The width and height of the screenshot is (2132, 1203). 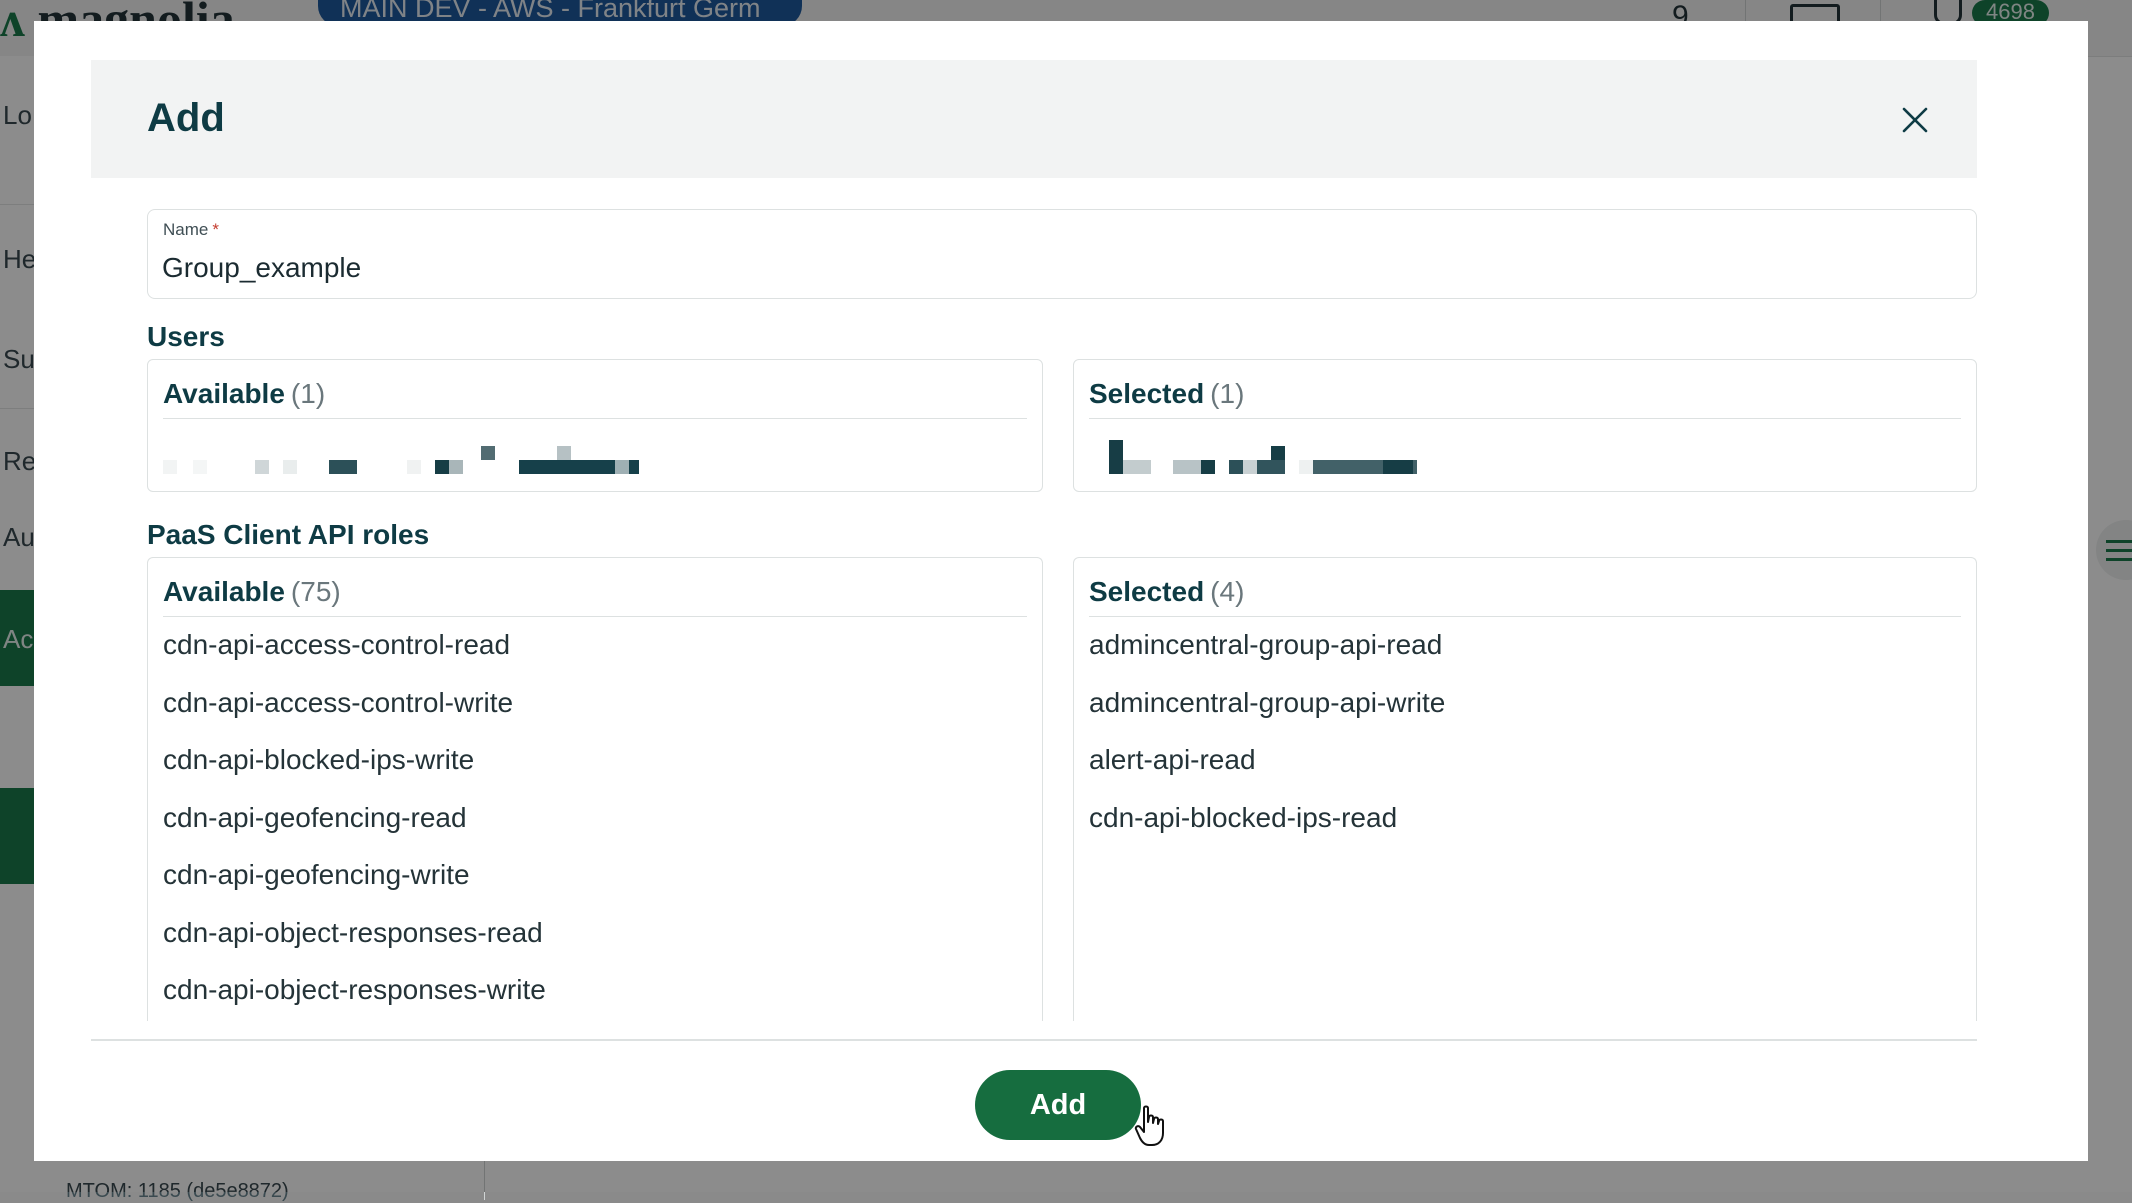 I want to click on name-input, so click(x=1057, y=268).